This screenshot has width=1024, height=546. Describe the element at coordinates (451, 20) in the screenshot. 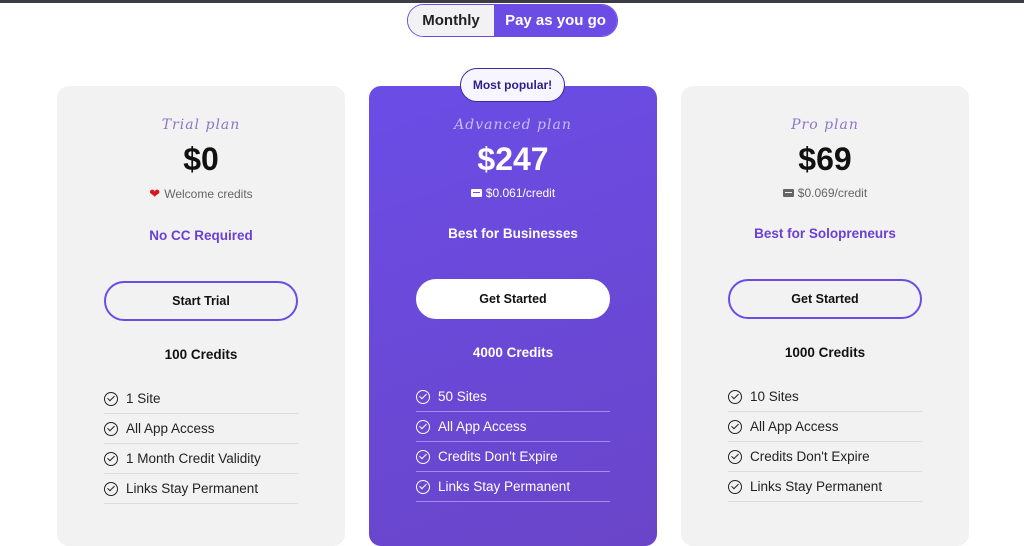

I see `toggle-monthly: Monthly` at that location.